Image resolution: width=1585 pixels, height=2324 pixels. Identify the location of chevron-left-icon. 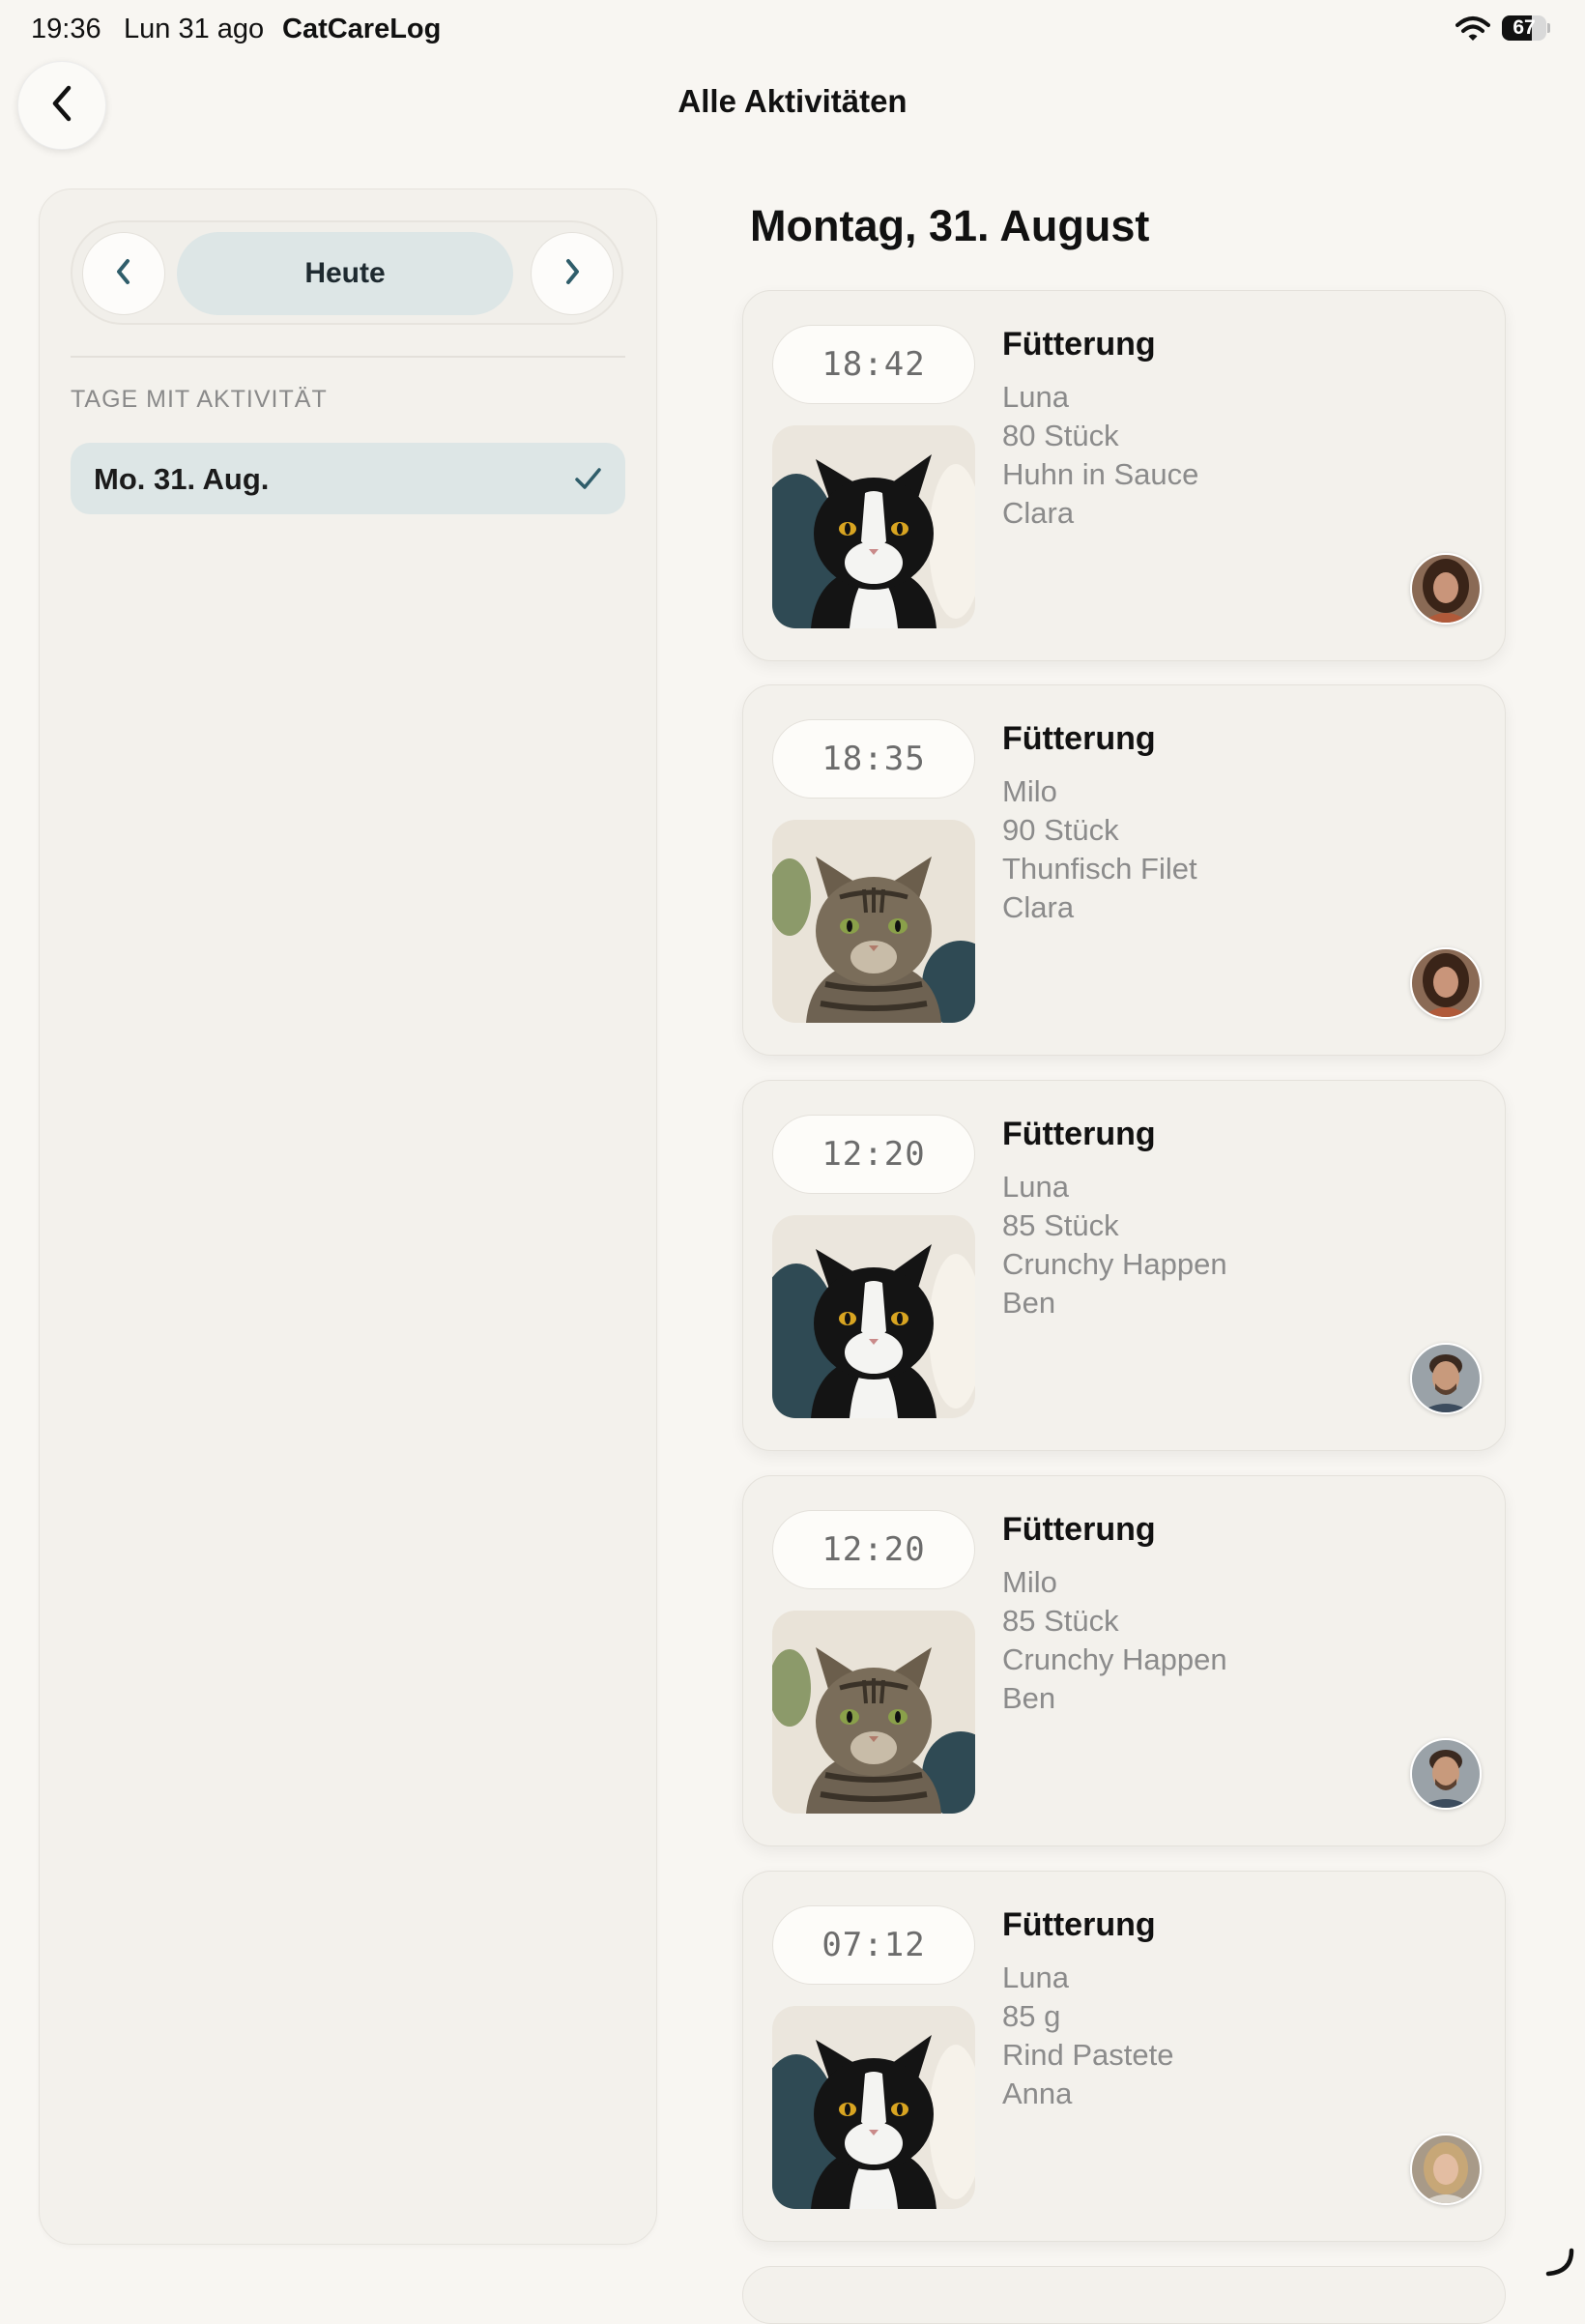
(123, 274).